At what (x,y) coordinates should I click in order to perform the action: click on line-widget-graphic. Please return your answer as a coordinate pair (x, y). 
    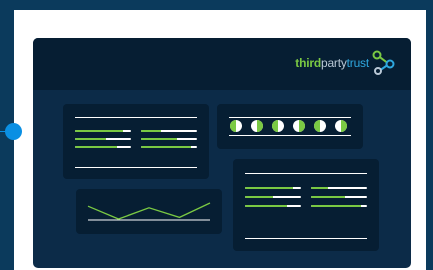
    Looking at the image, I should click on (149, 211).